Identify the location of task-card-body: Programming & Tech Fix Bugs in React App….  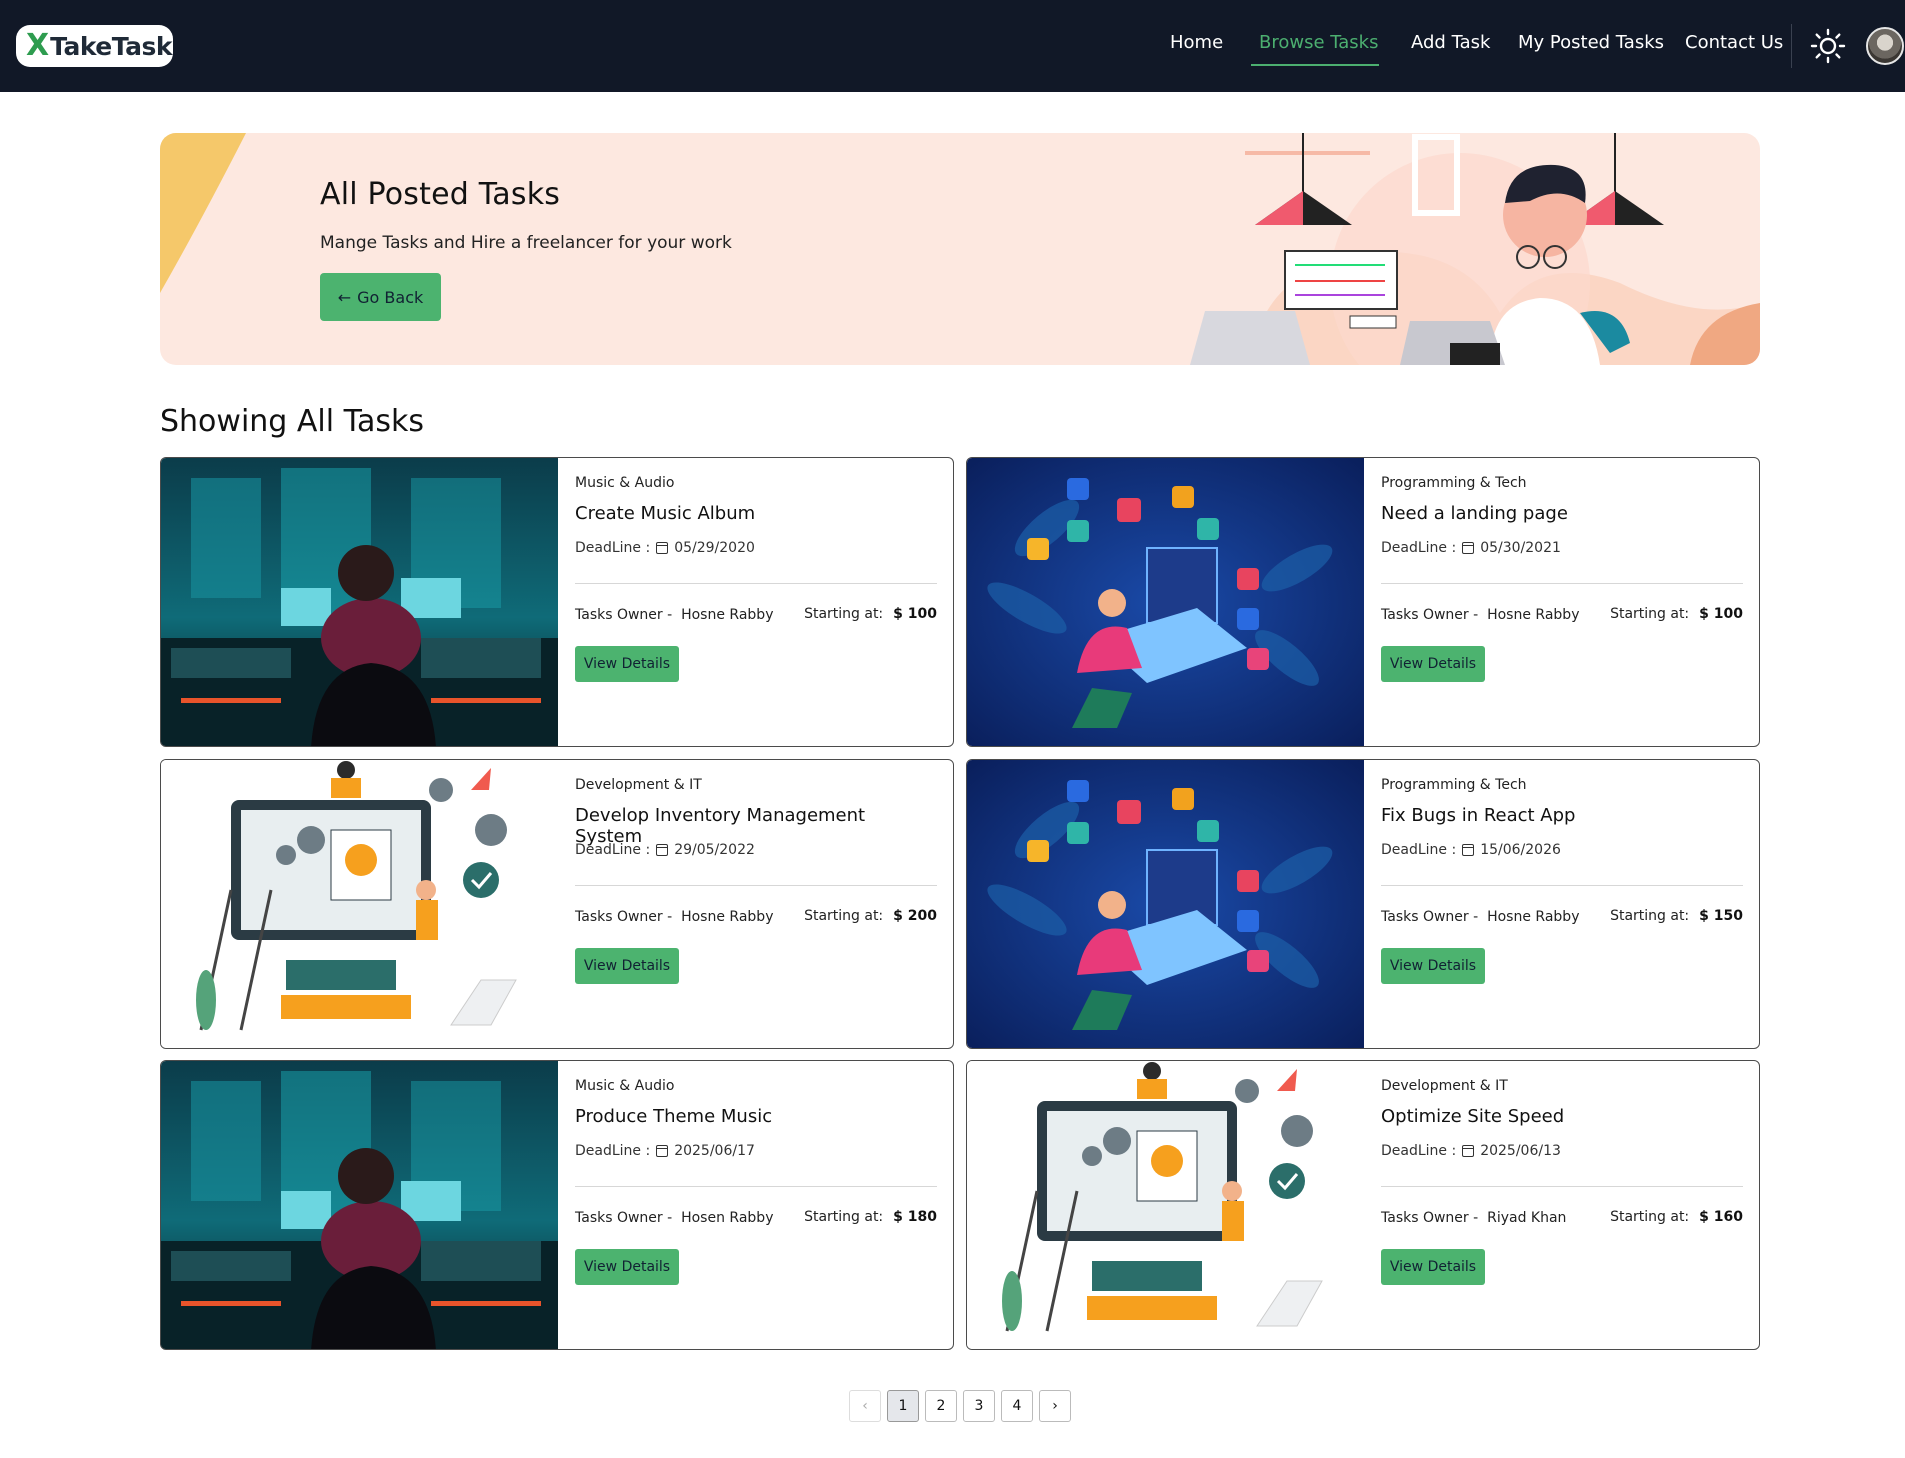
(1562, 904).